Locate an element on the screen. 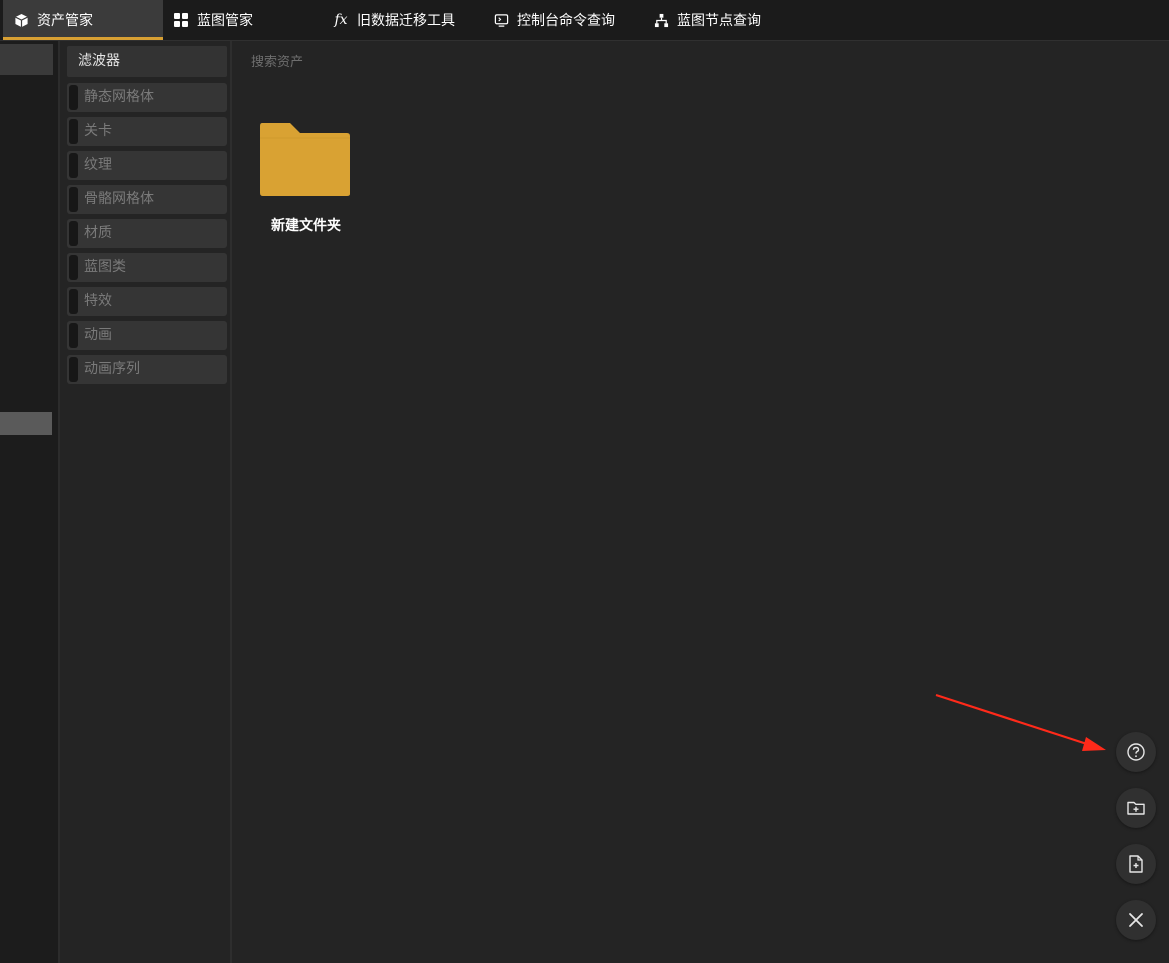 The image size is (1169, 963). filter-item-static-mesh: 静态网格体 is located at coordinates (147, 97).